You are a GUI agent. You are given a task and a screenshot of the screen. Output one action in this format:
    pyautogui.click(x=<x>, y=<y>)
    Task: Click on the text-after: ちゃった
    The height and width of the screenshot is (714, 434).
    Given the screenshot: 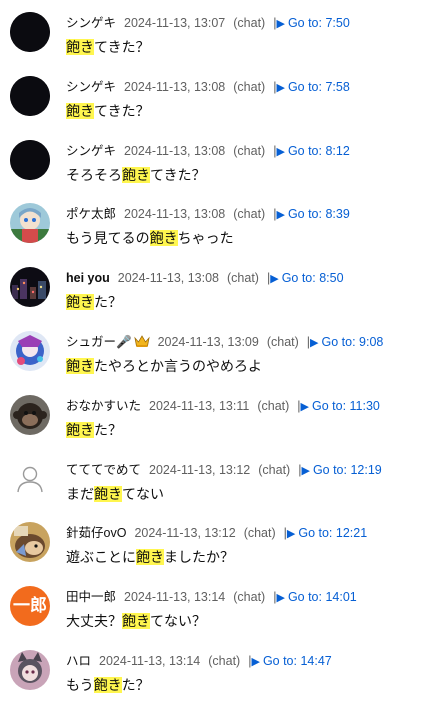 What is the action you would take?
    pyautogui.click(x=205, y=238)
    